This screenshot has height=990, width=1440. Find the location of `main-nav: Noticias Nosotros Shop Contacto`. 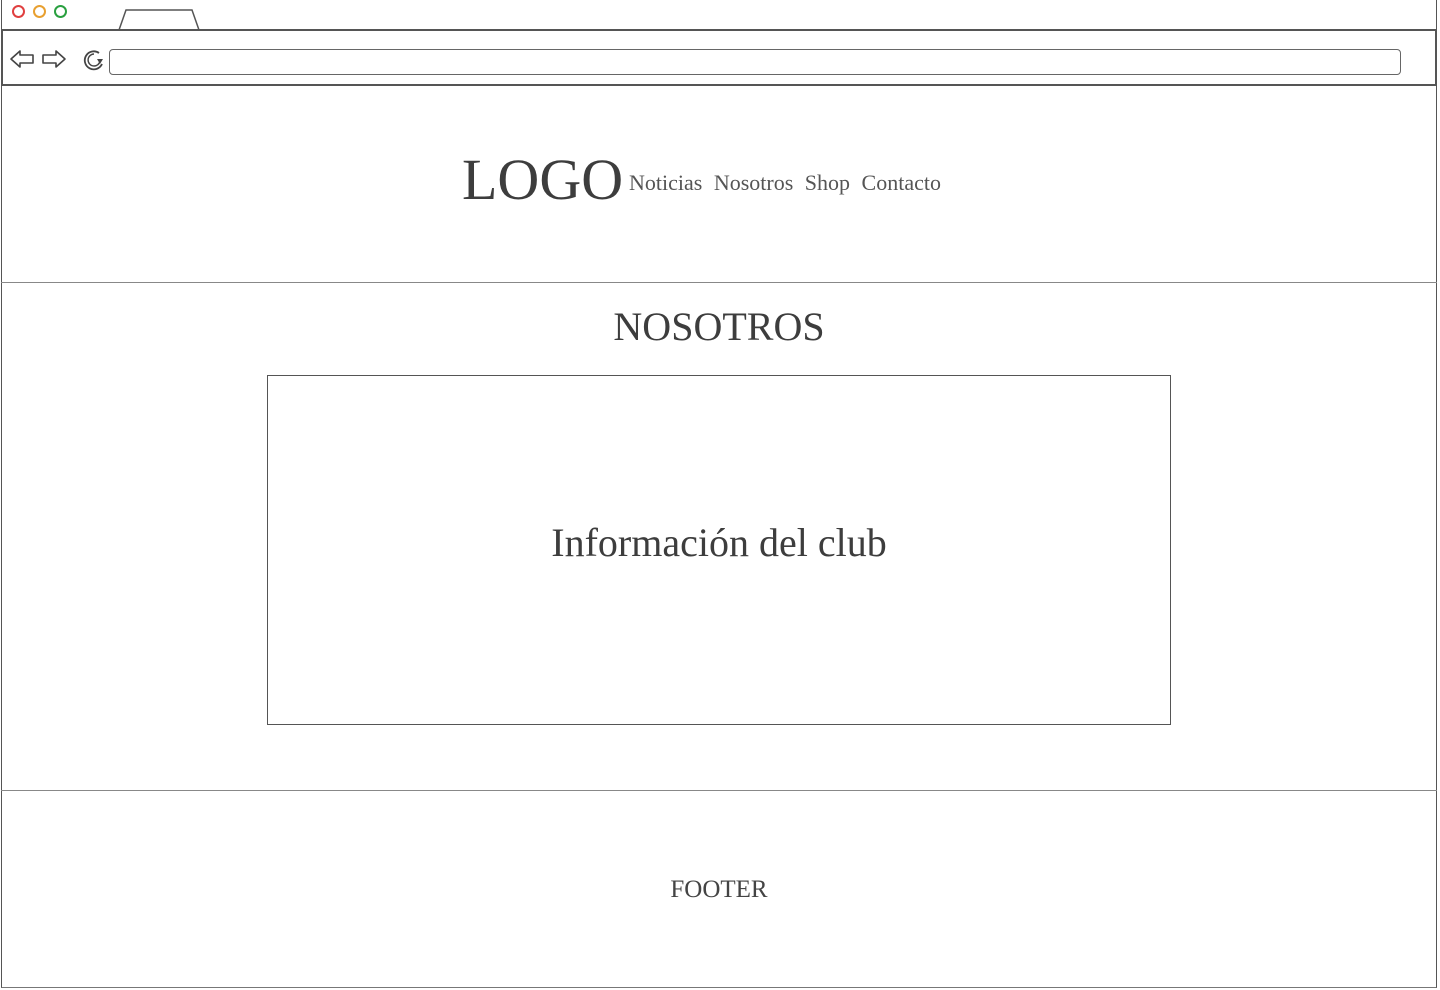

main-nav: Noticias Nosotros Shop Contacto is located at coordinates (785, 183).